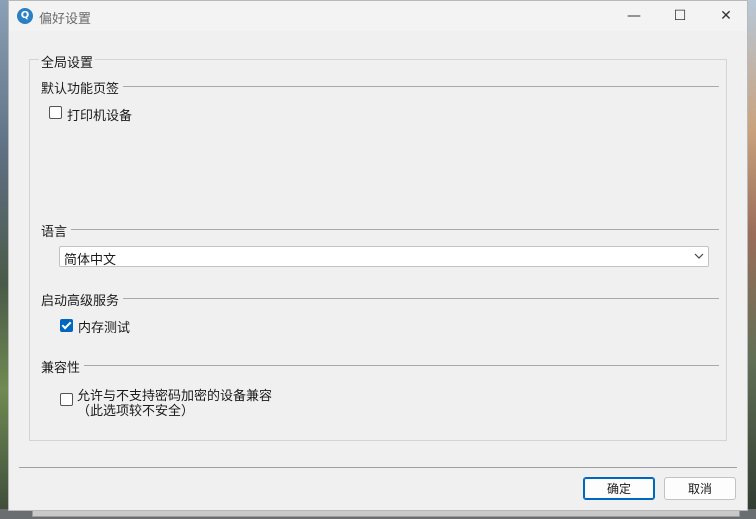 This screenshot has height=519, width=756. What do you see at coordinates (634, 16) in the screenshot?
I see `minimize-button: —` at bounding box center [634, 16].